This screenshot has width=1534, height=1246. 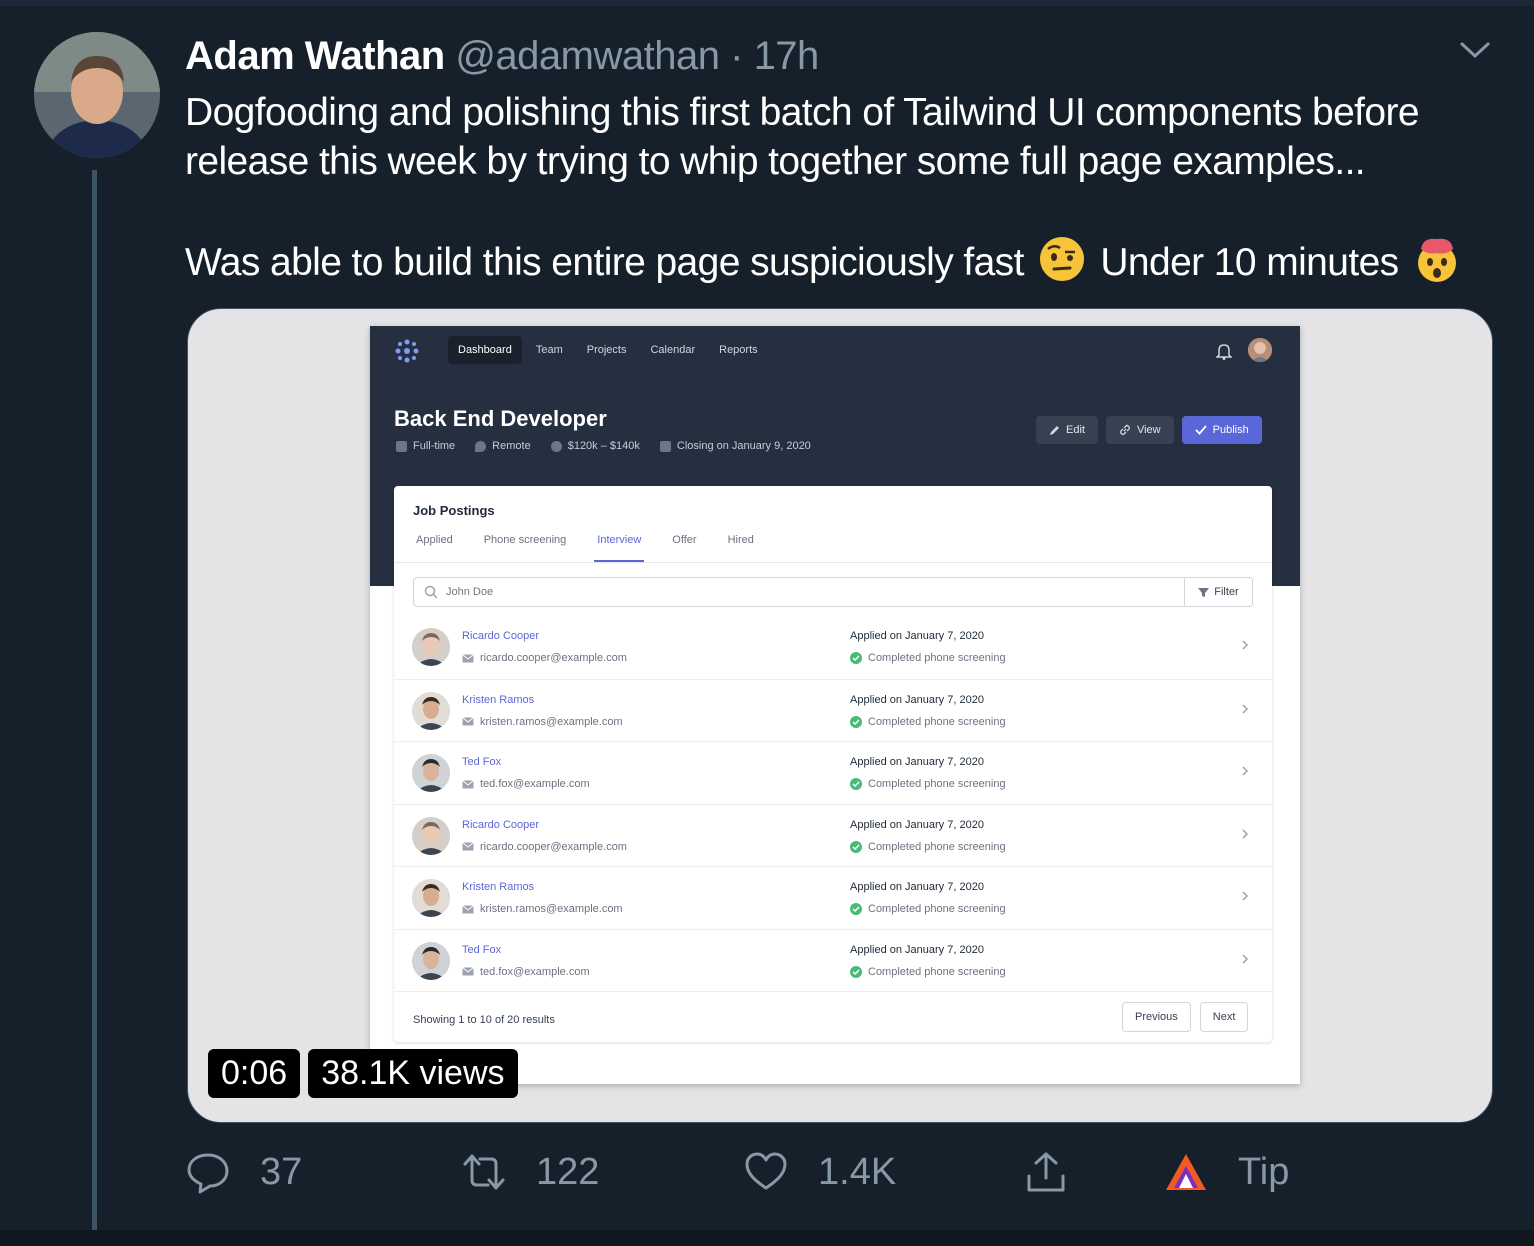 What do you see at coordinates (684, 548) in the screenshot?
I see `tab-offer: Offer` at bounding box center [684, 548].